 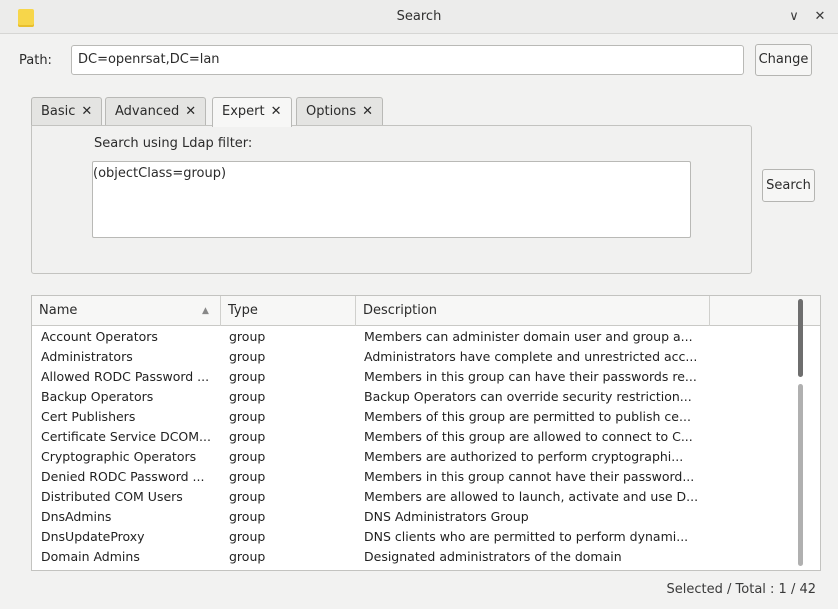 I want to click on scrollbar-track, so click(x=800, y=475).